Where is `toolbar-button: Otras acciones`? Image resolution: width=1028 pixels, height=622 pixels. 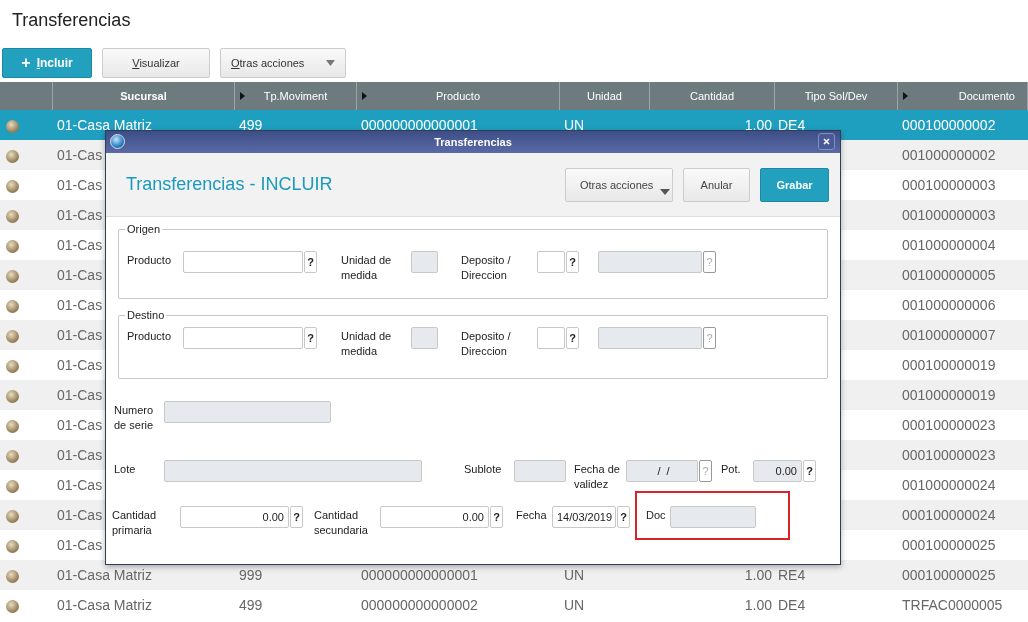 toolbar-button: Otras acciones is located at coordinates (283, 63).